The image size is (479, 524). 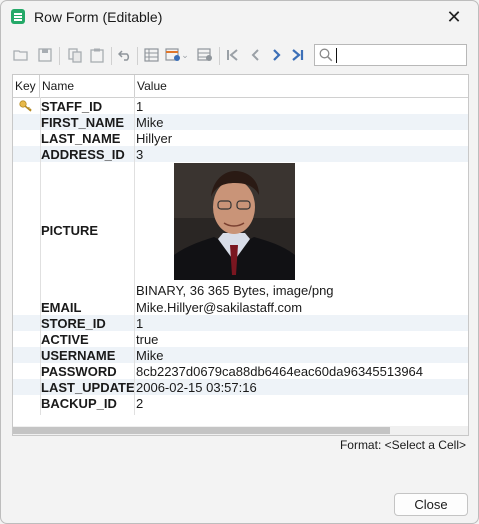 What do you see at coordinates (83, 154) in the screenshot?
I see `field-name: ADDRESS_ID` at bounding box center [83, 154].